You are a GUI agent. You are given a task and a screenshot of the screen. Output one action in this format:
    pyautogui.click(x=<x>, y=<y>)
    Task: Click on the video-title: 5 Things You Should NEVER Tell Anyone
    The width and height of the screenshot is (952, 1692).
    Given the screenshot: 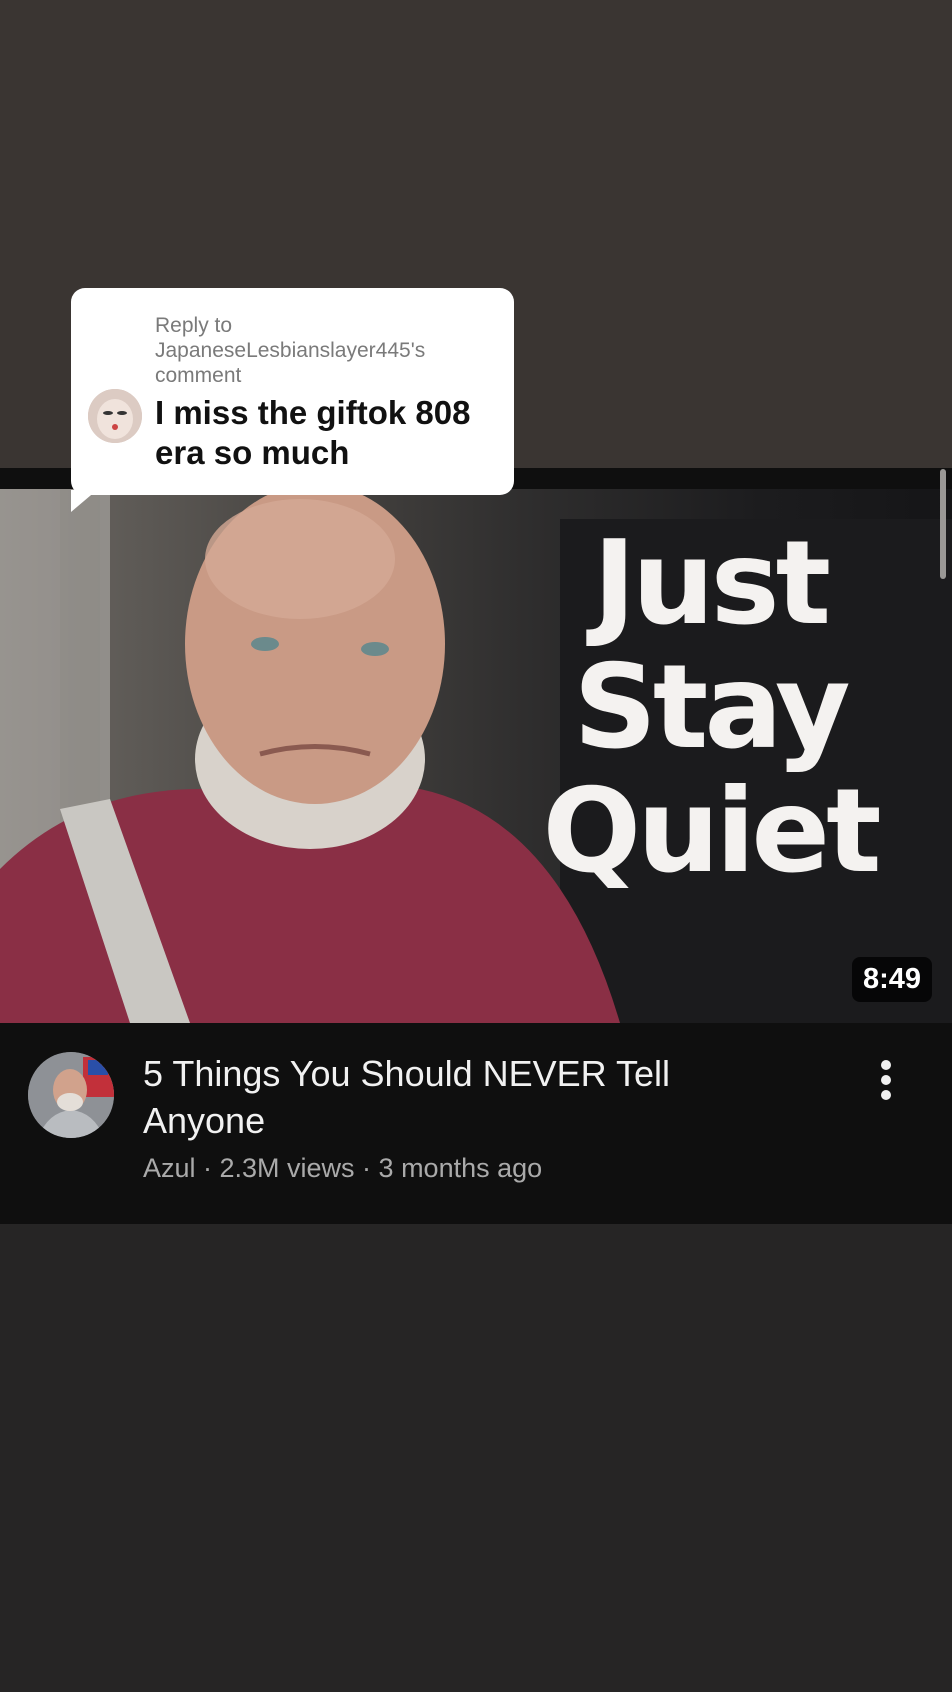 What is the action you would take?
    pyautogui.click(x=453, y=1097)
    